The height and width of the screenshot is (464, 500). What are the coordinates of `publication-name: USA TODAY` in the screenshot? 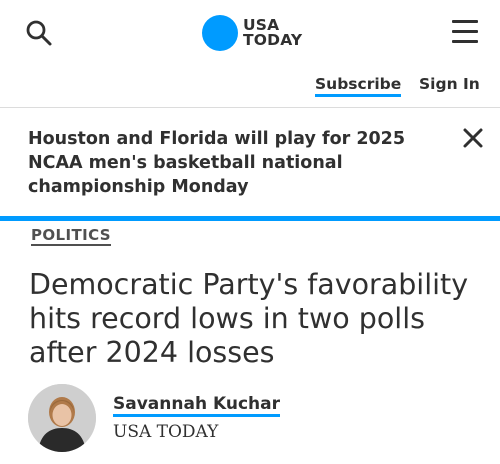 It's located at (166, 432).